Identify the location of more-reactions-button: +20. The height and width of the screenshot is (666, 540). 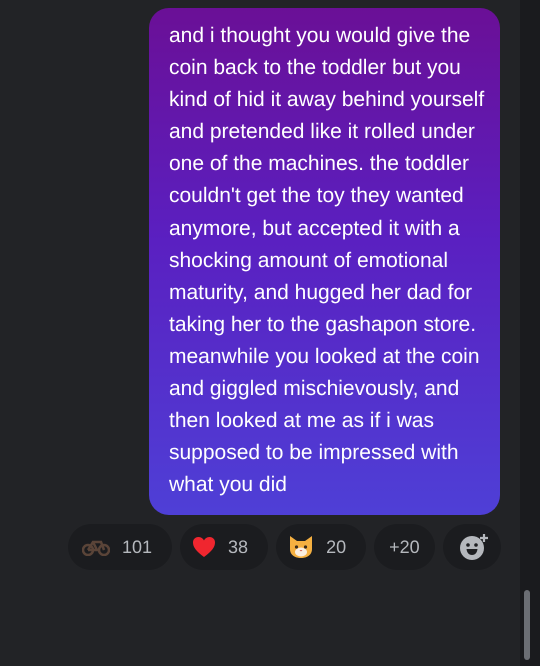
(404, 547).